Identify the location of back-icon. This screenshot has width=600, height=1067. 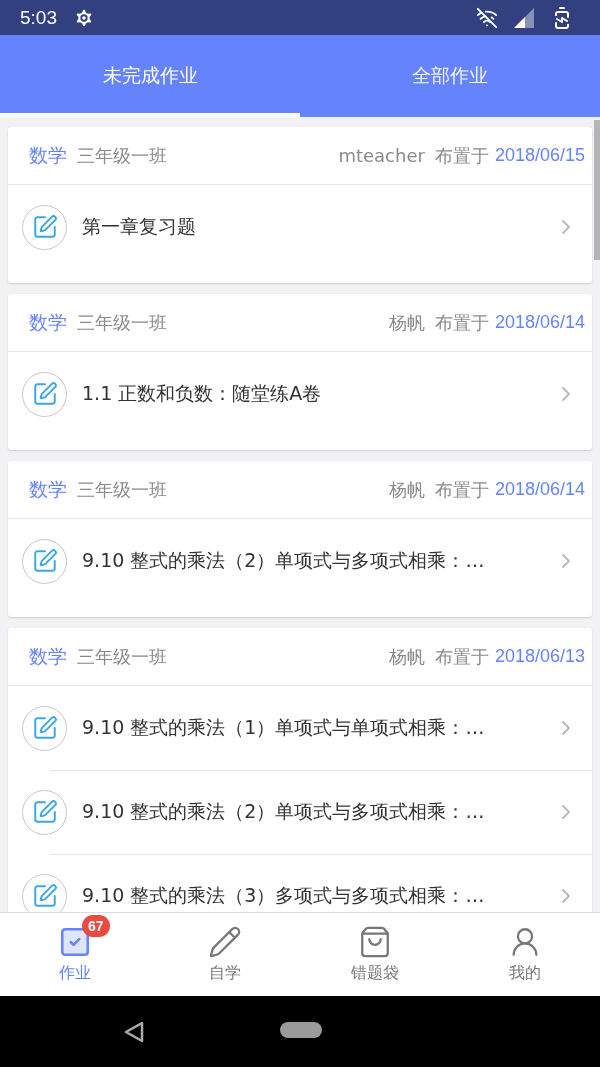
(134, 1031).